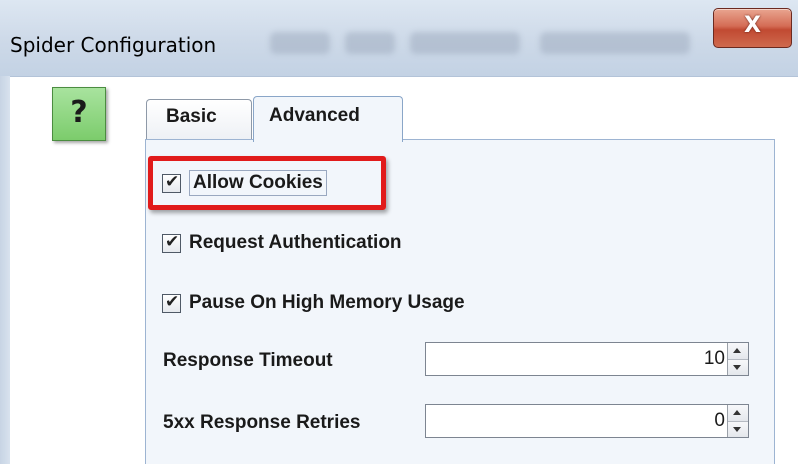 This screenshot has height=464, width=798. Describe the element at coordinates (314, 115) in the screenshot. I see `tab-advanced-label: Advanced` at that location.